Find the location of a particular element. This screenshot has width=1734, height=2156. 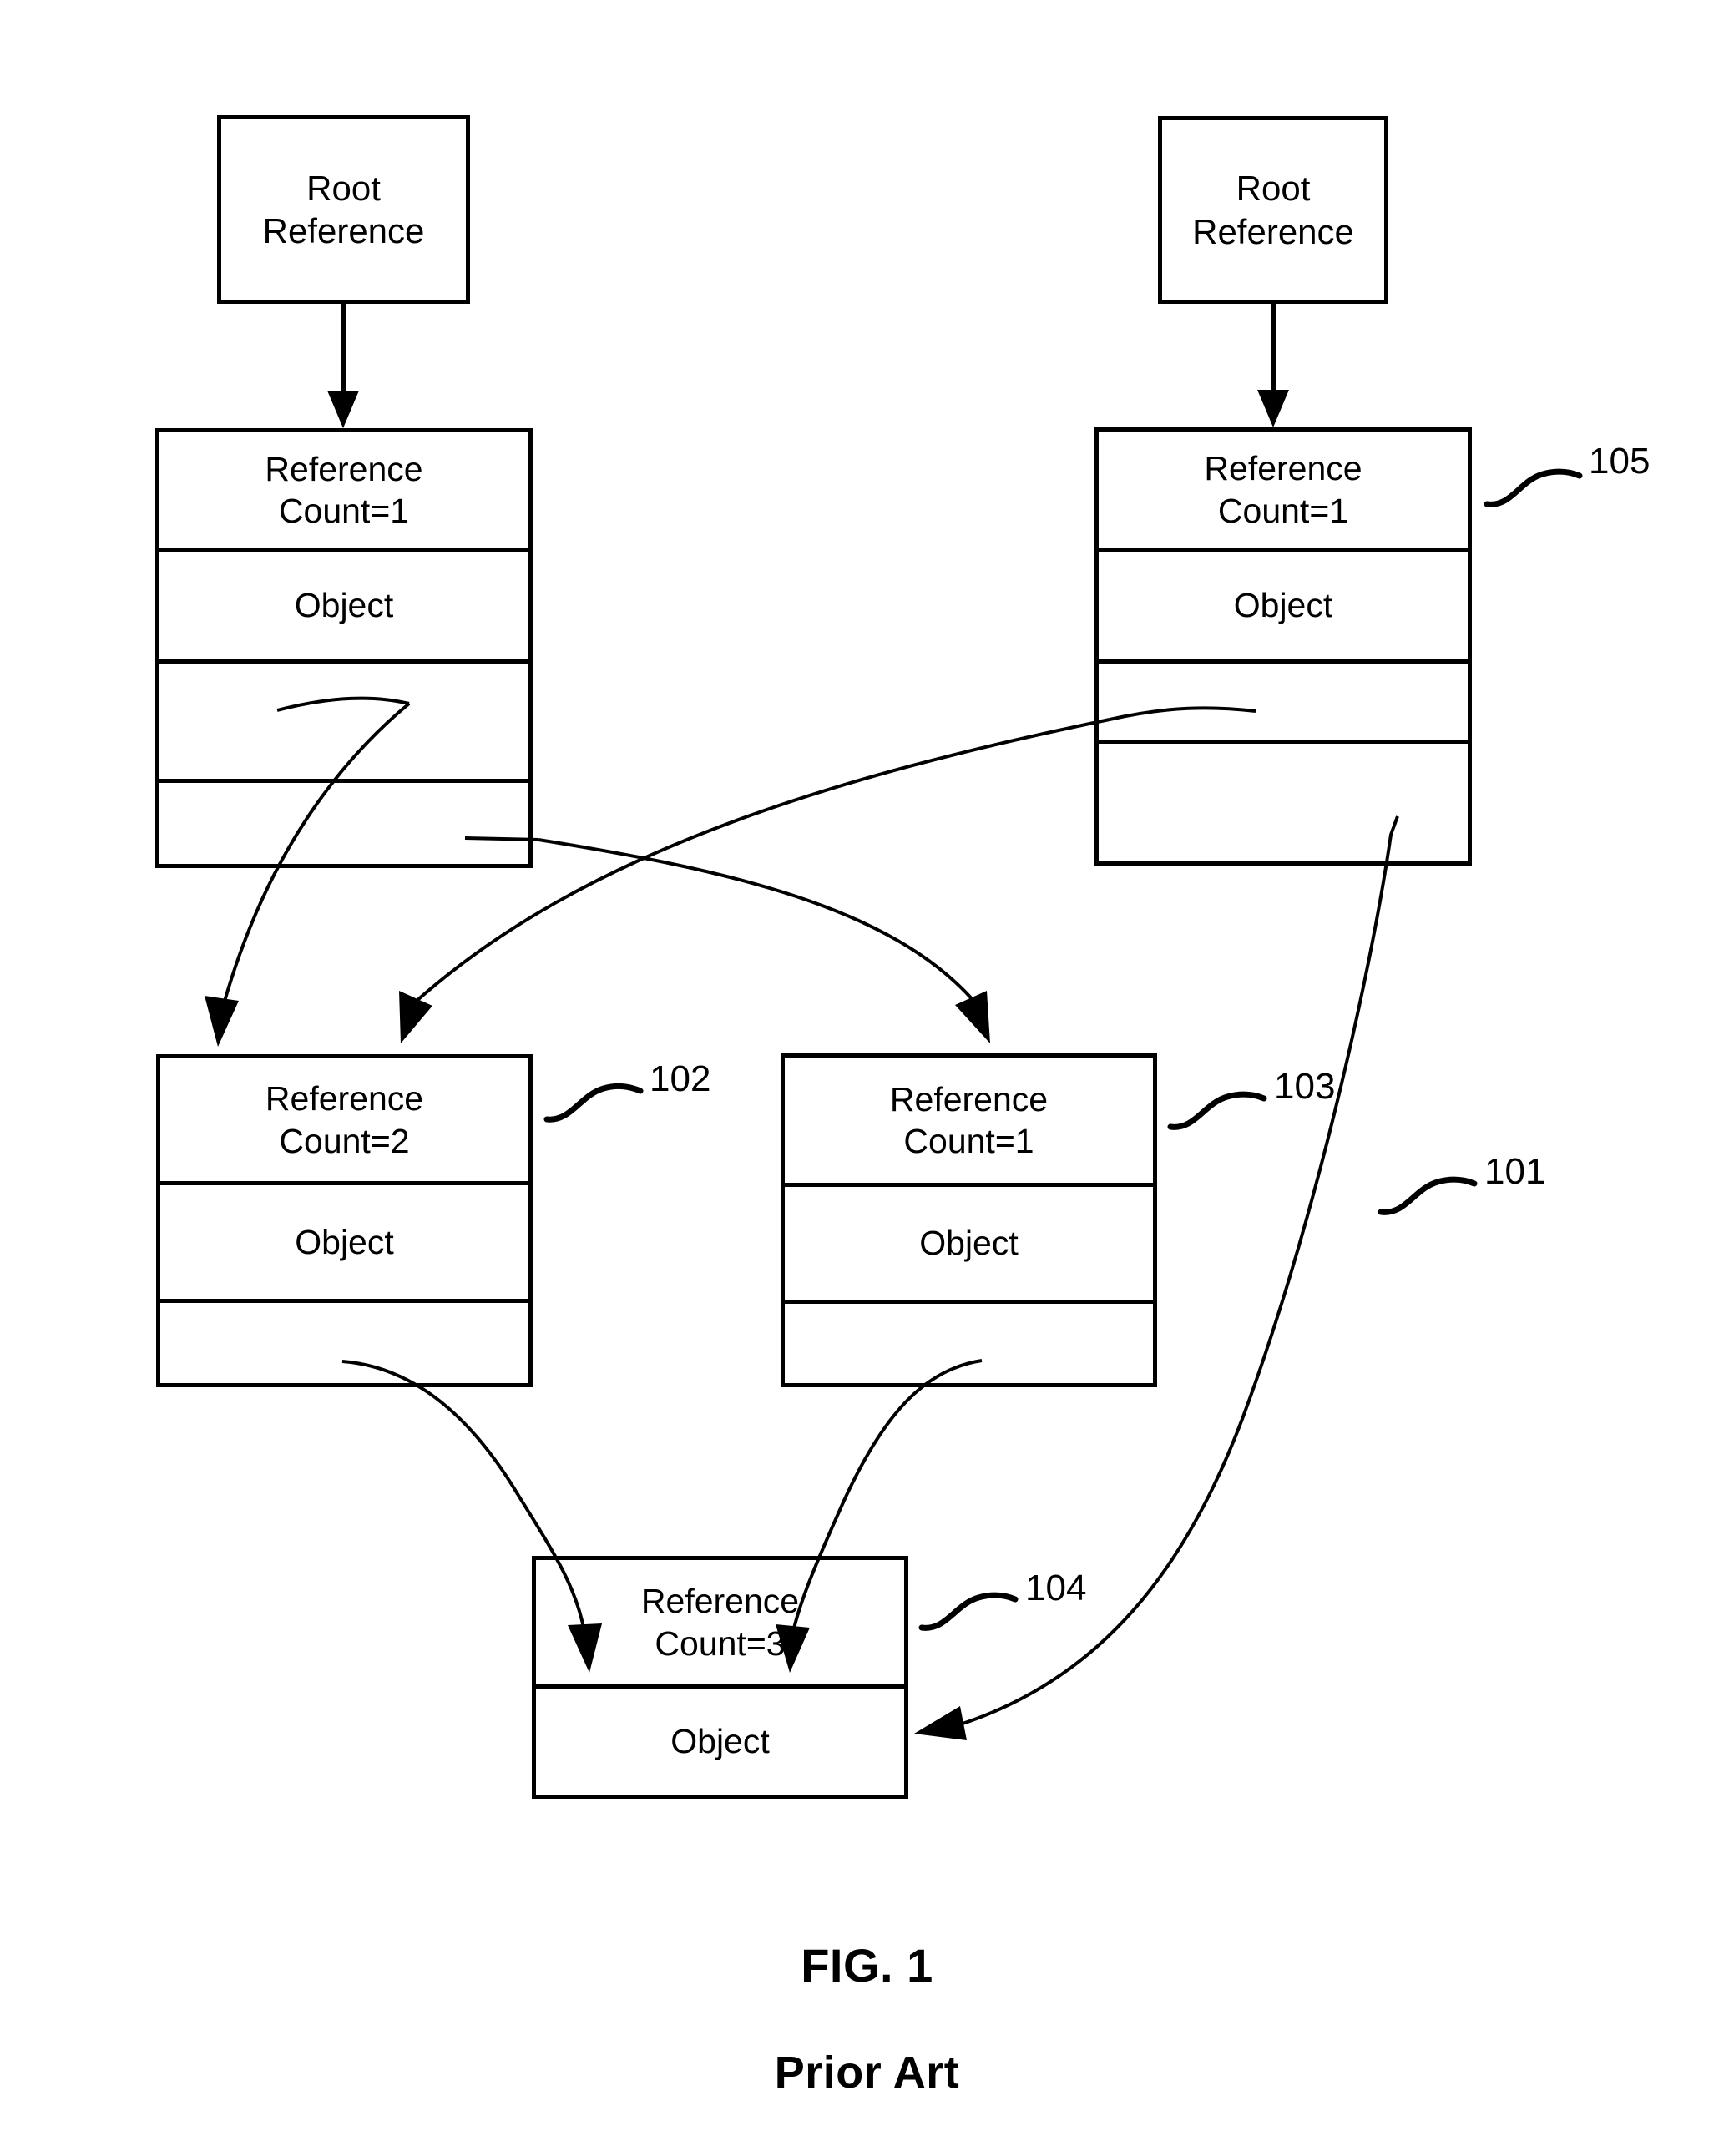

object-box-105-slot3 is located at coordinates (1283, 699).